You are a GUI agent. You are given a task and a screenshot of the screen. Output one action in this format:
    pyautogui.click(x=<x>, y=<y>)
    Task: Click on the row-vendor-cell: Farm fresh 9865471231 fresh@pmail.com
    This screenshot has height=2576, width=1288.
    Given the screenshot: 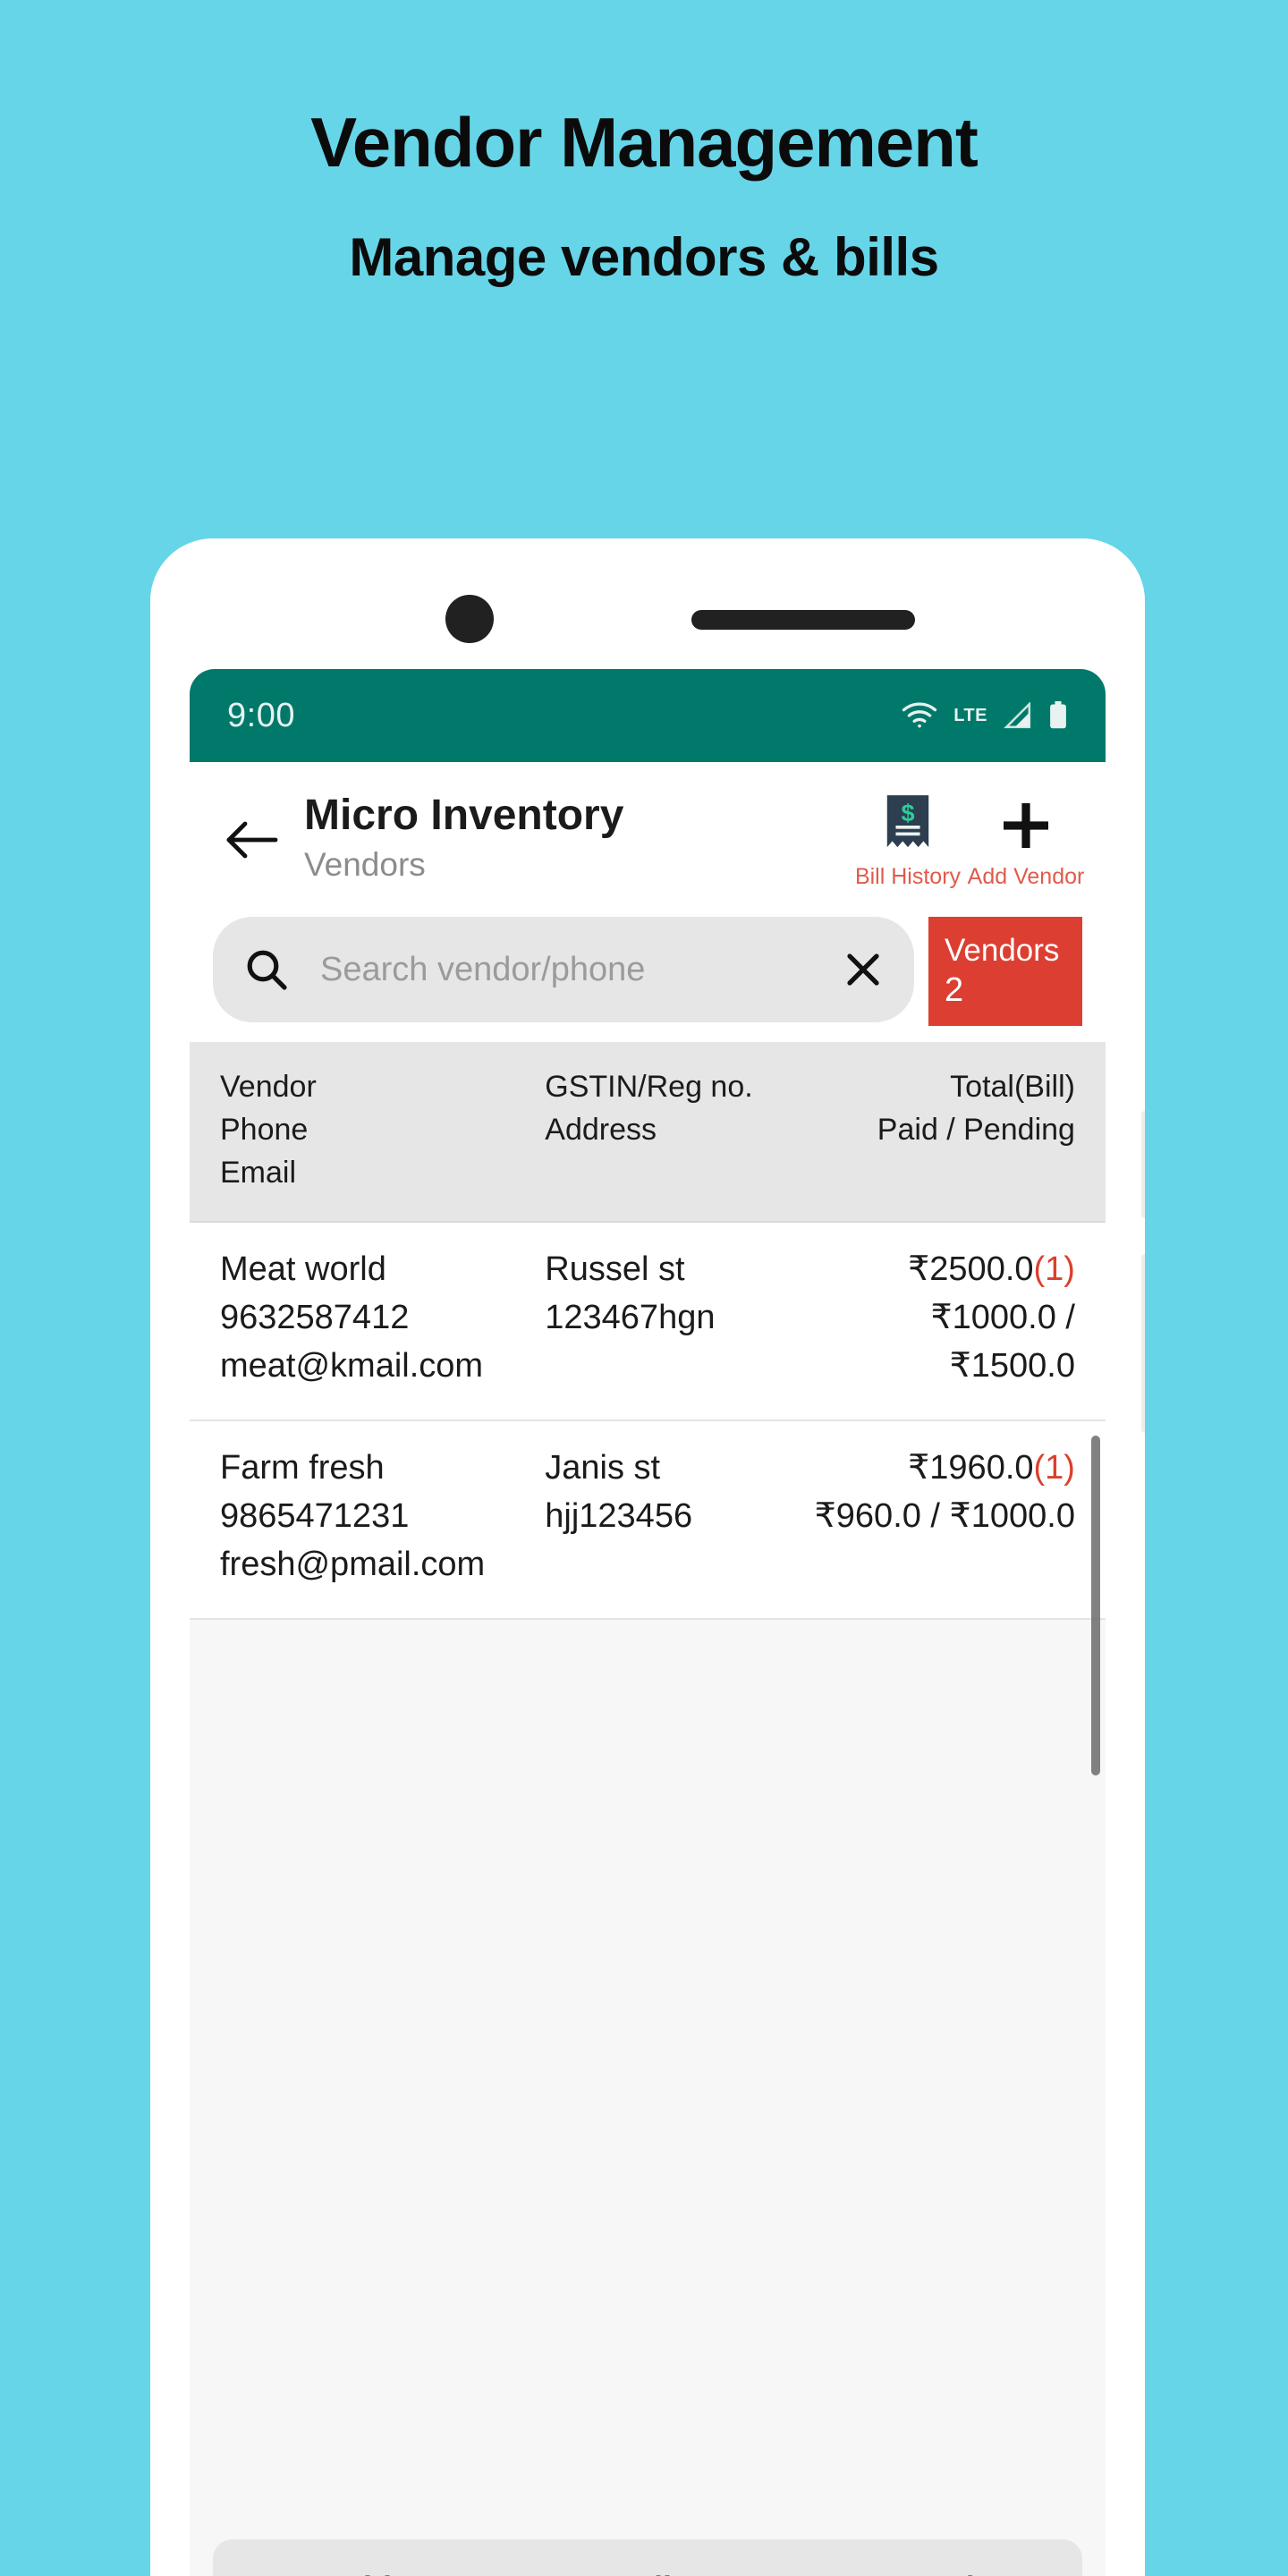 What is the action you would take?
    pyautogui.click(x=382, y=1517)
    